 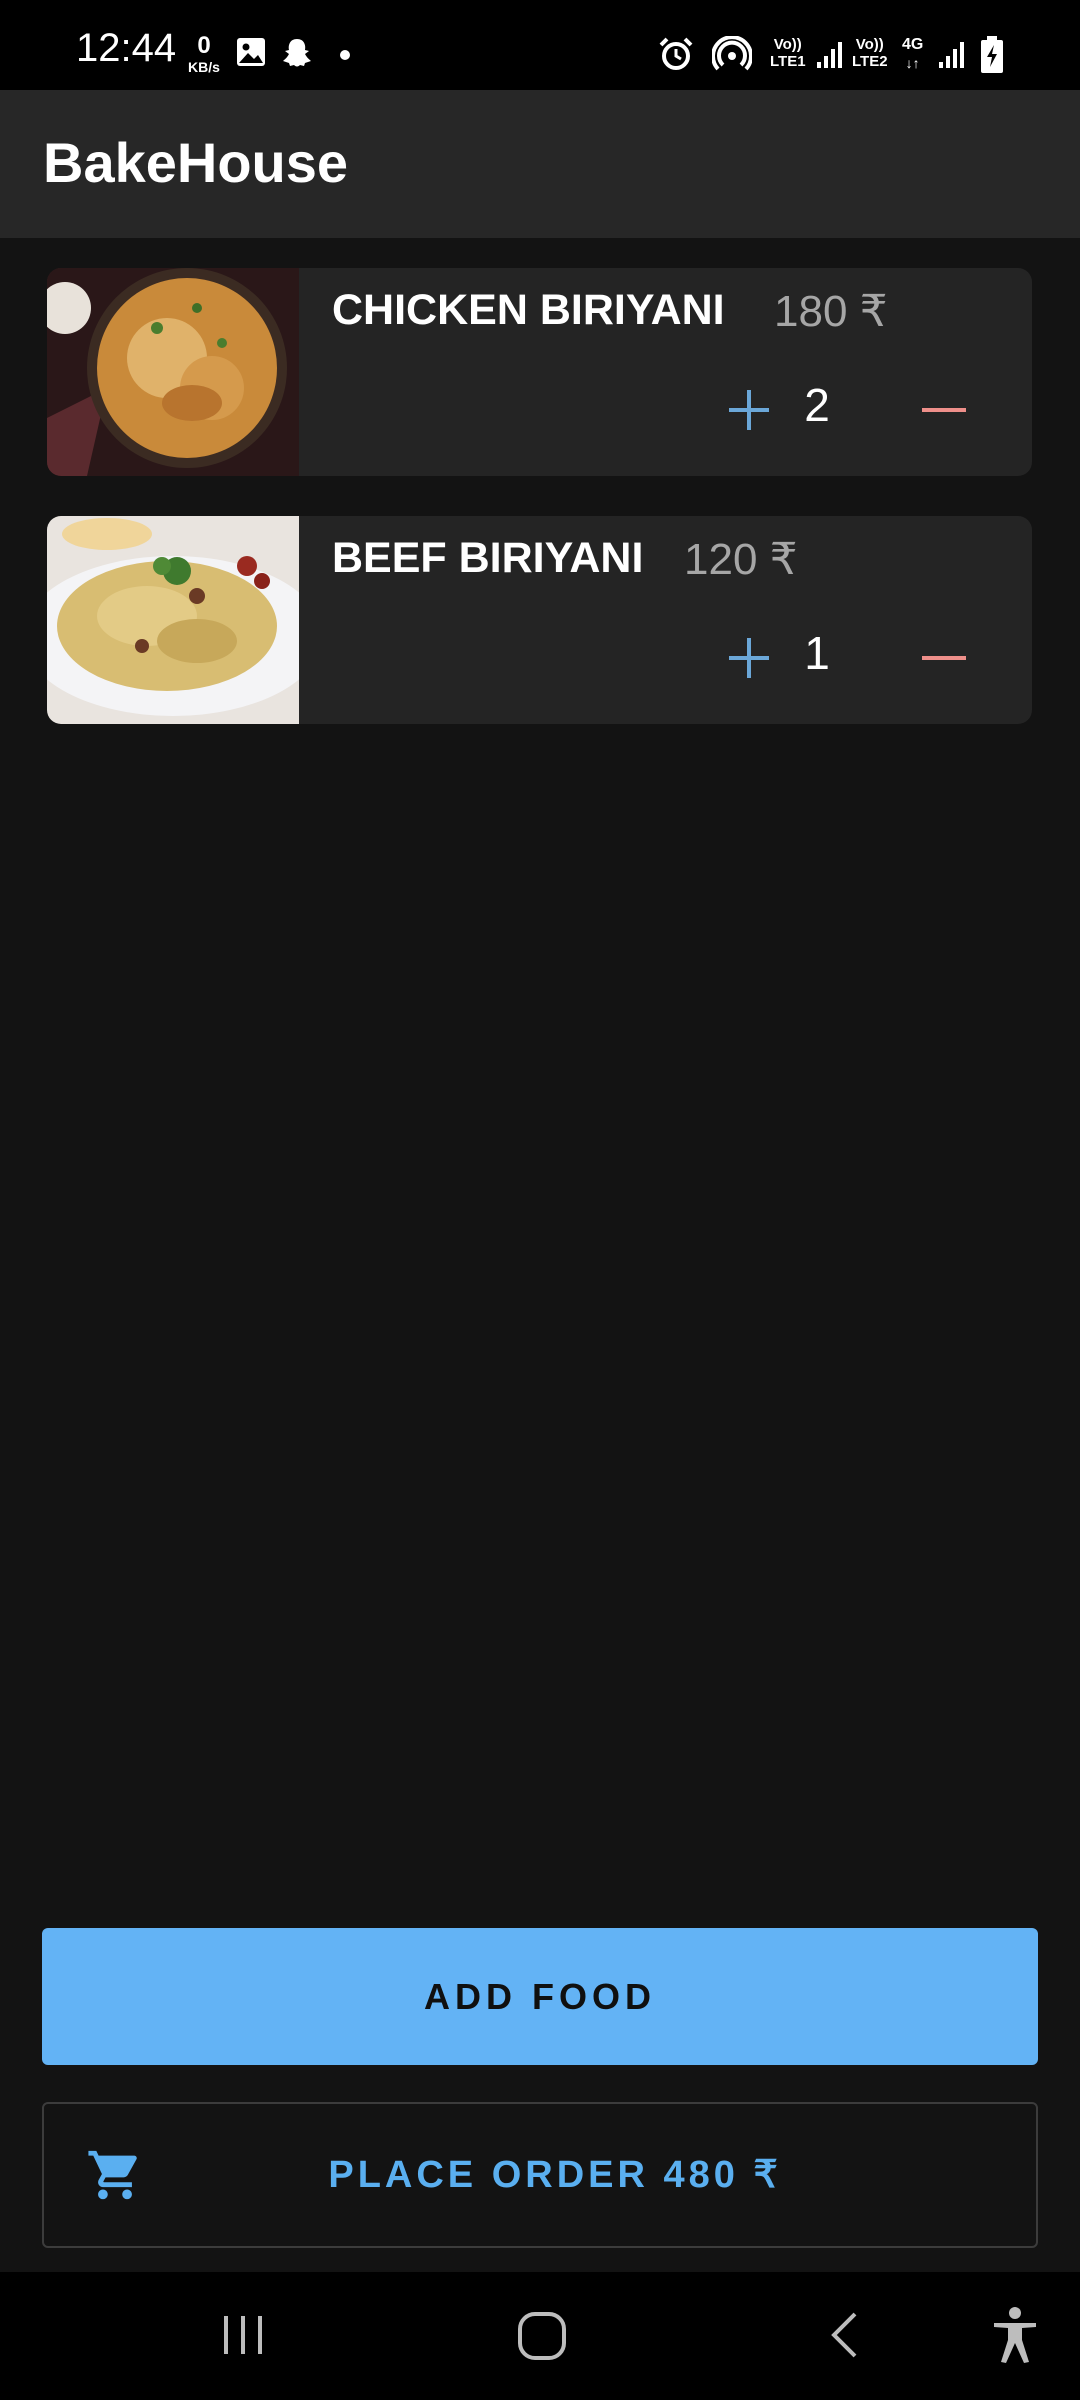 I want to click on sim2-volte: Vo)) LTE2, so click(x=870, y=53).